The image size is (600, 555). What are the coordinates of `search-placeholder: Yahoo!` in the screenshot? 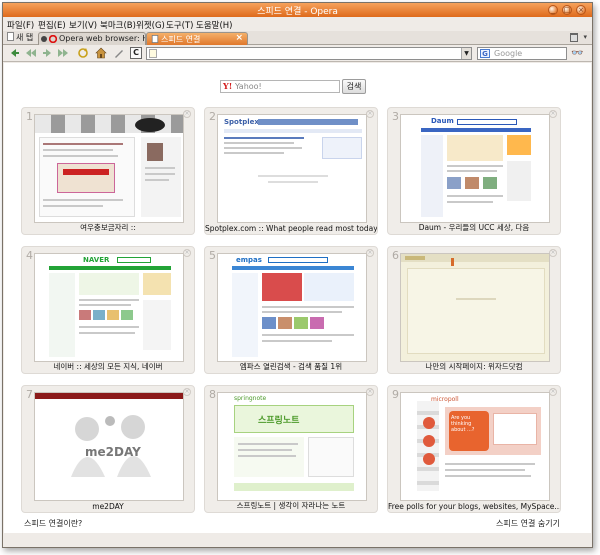 It's located at (248, 86).